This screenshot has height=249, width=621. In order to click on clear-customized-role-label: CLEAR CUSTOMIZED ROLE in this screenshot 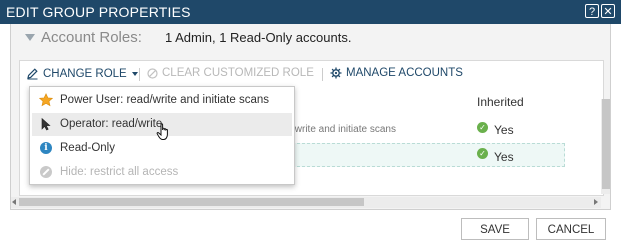, I will do `click(238, 73)`.